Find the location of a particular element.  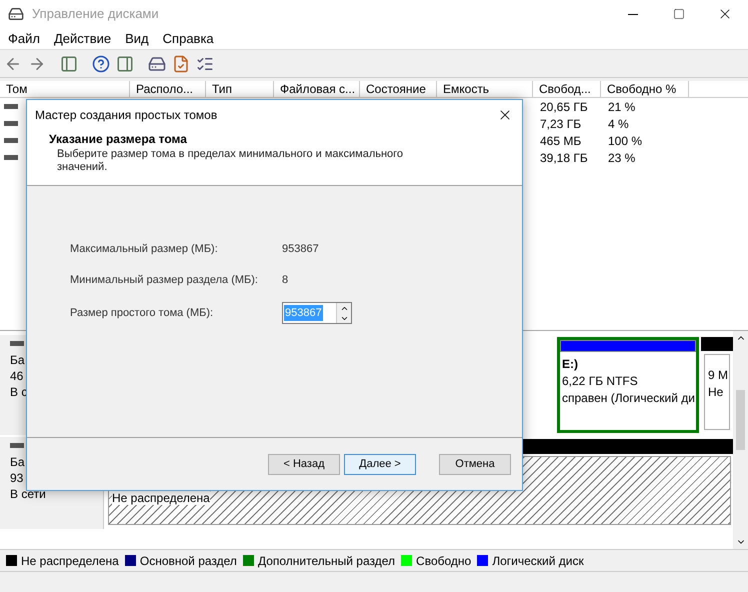

disk-text: В сети is located at coordinates (28, 494).